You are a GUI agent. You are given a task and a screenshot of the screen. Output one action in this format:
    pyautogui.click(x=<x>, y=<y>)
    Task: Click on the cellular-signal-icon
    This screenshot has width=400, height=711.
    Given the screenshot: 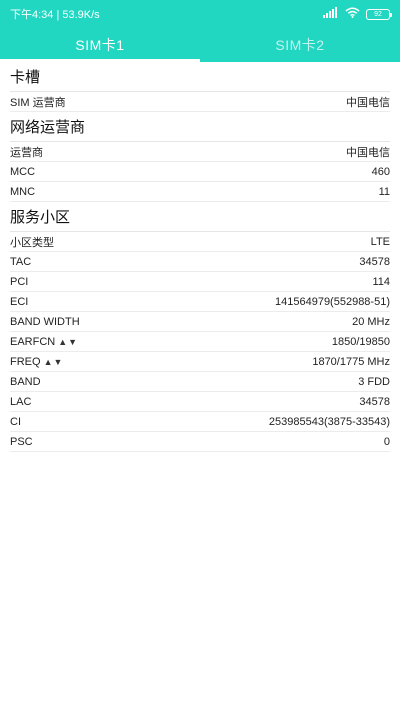 What is the action you would take?
    pyautogui.click(x=331, y=14)
    